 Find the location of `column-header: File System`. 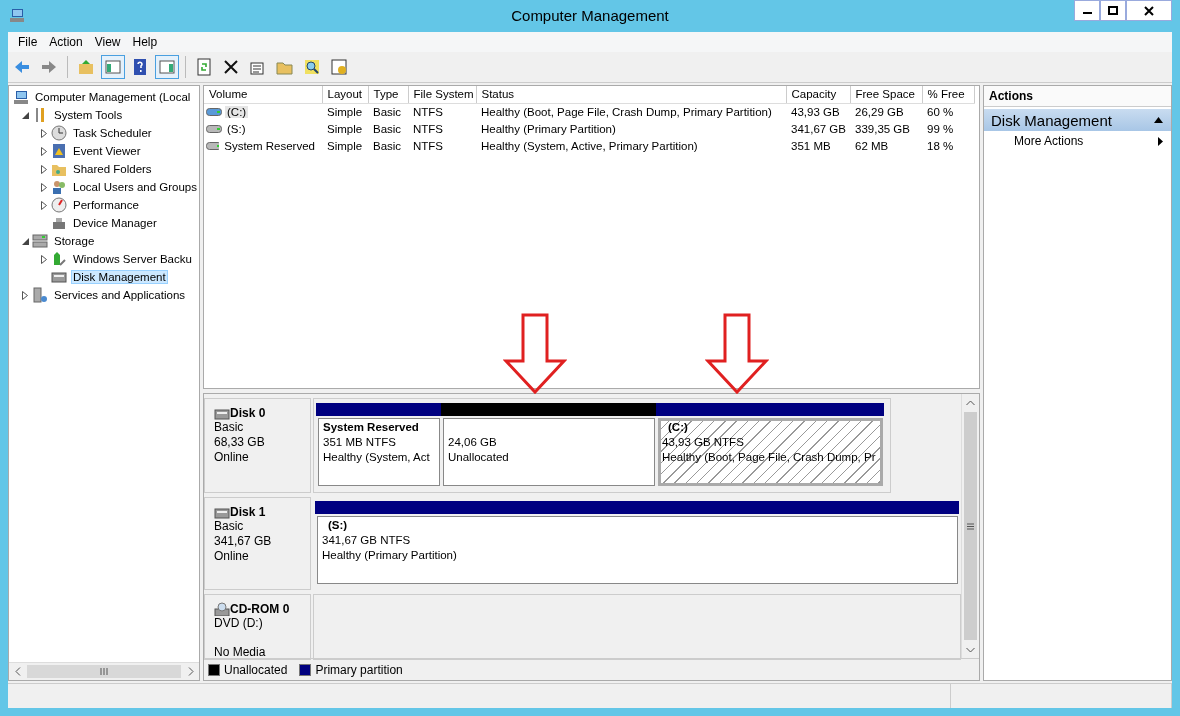

column-header: File System is located at coordinates (442, 94).